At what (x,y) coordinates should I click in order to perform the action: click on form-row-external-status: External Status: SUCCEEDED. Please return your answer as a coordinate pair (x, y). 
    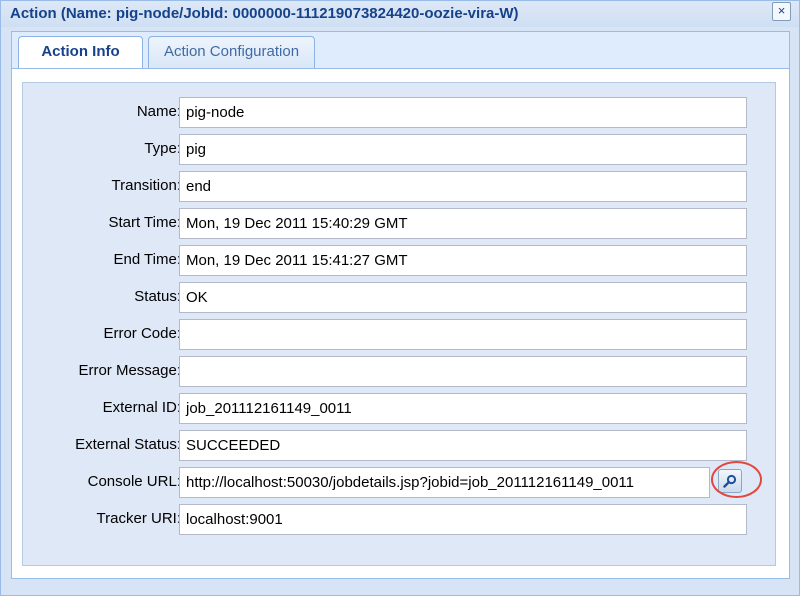
    Looking at the image, I should click on (399, 445).